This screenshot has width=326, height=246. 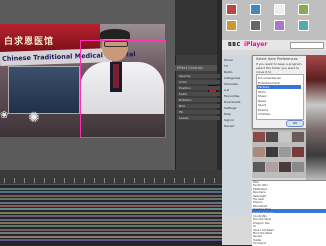 What do you see at coordinates (263, 87) in the screenshot?
I see `dialog-list-item: Factual` at bounding box center [263, 87].